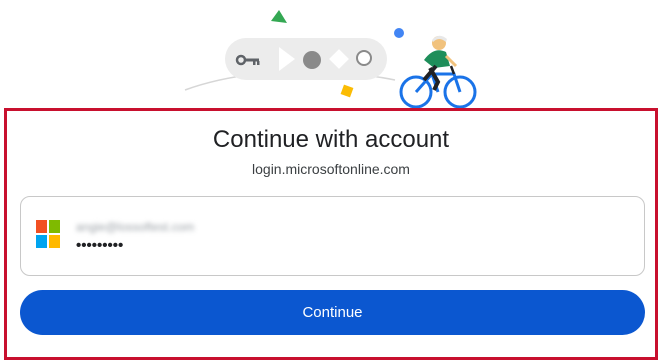 The width and height of the screenshot is (662, 362). Describe the element at coordinates (48, 234) in the screenshot. I see `microsoft-logo-icon` at that location.